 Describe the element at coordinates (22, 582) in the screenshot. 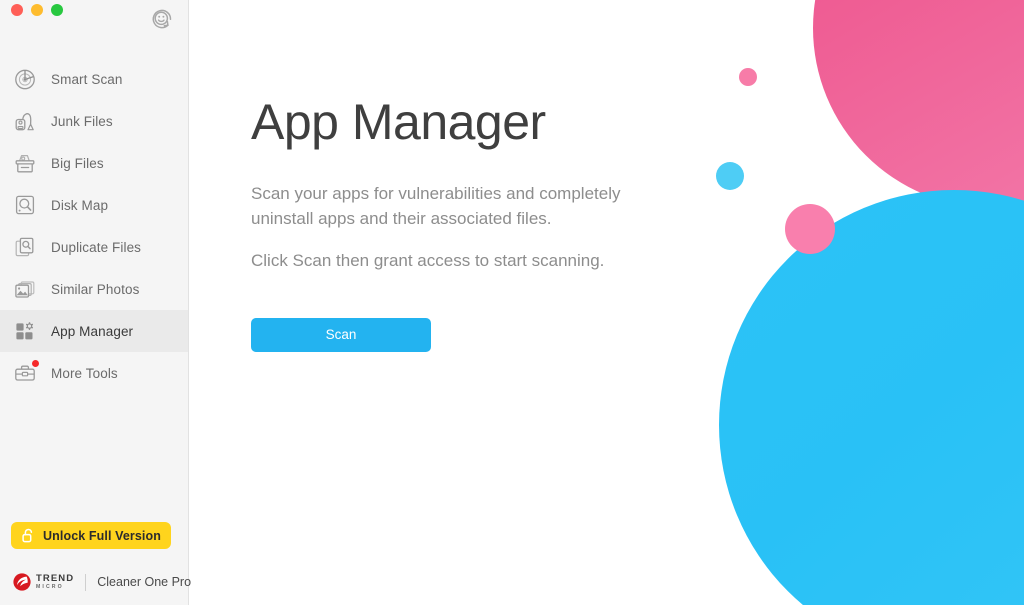

I see `trend-micro-mark-icon` at that location.